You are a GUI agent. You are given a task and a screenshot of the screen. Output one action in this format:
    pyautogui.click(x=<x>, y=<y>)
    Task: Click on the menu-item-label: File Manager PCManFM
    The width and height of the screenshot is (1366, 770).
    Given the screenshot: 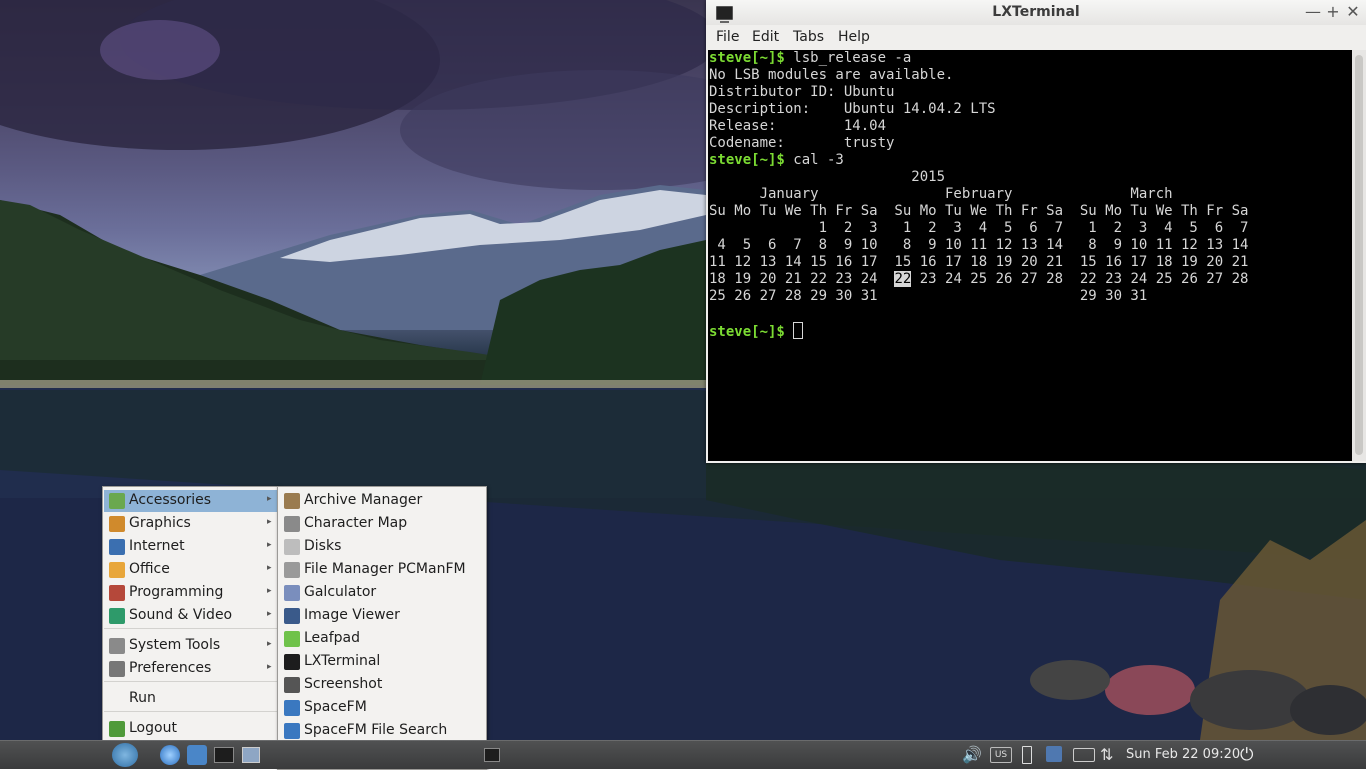 What is the action you would take?
    pyautogui.click(x=385, y=569)
    